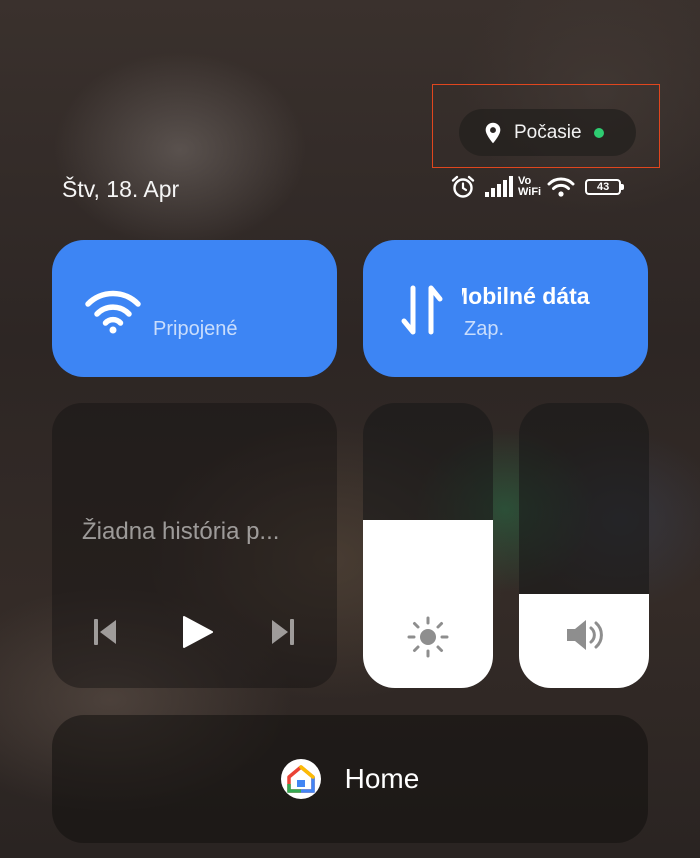 The image size is (700, 858). Describe the element at coordinates (121, 189) in the screenshot. I see `status-date: Štv, 18. Apr` at that location.